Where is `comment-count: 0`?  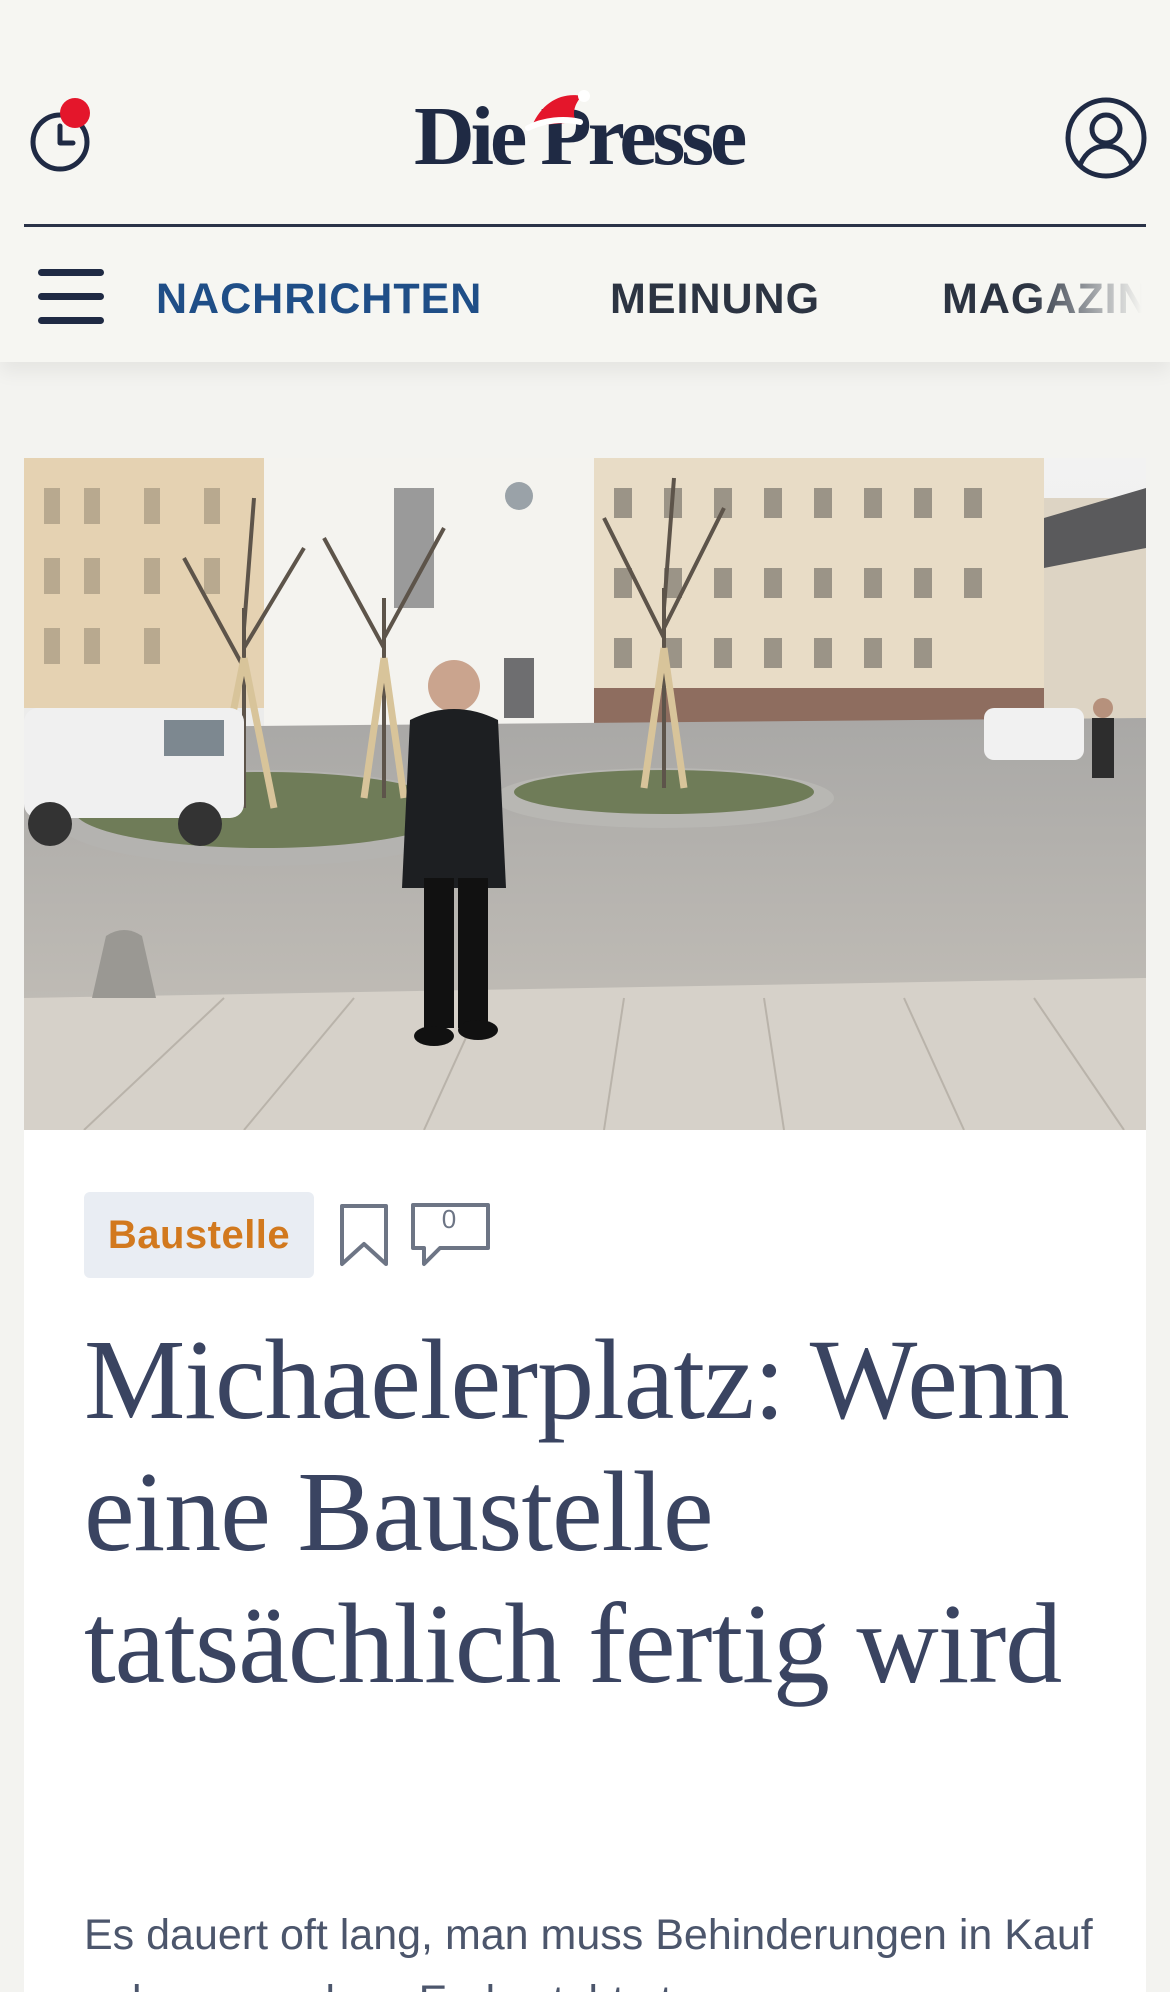 comment-count: 0 is located at coordinates (449, 1219).